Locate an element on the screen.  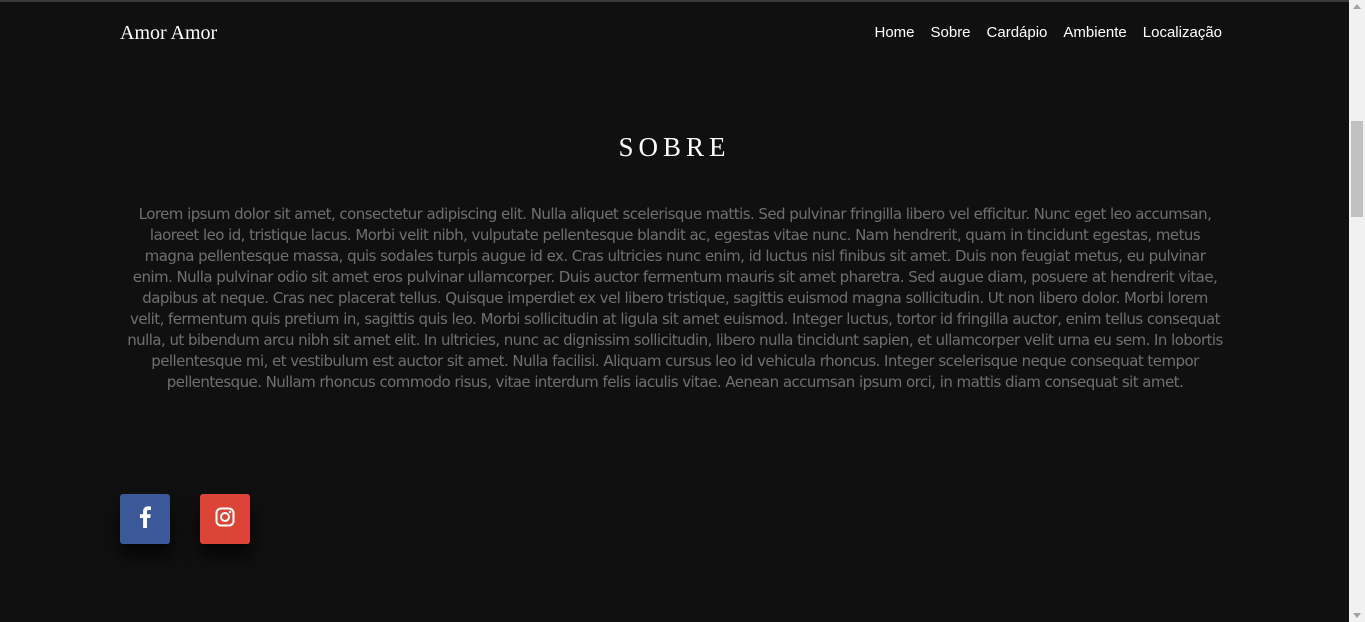
instagram-icon is located at coordinates (225, 519).